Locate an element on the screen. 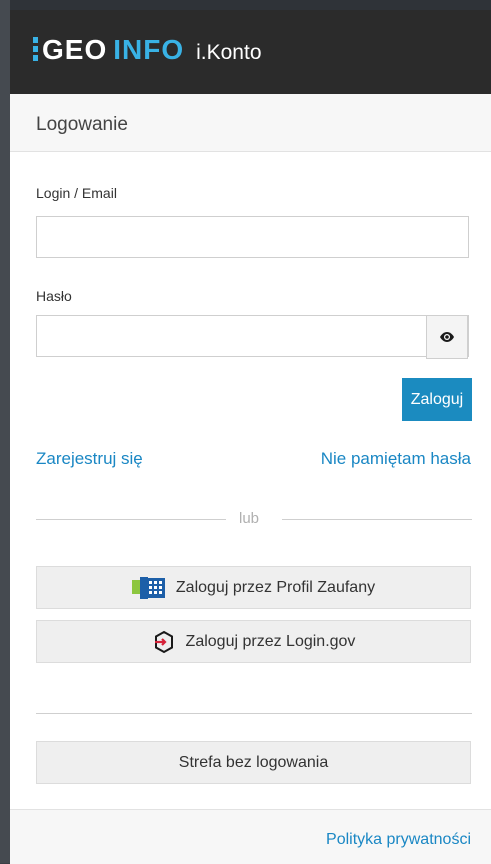  show-password-button is located at coordinates (447, 337).